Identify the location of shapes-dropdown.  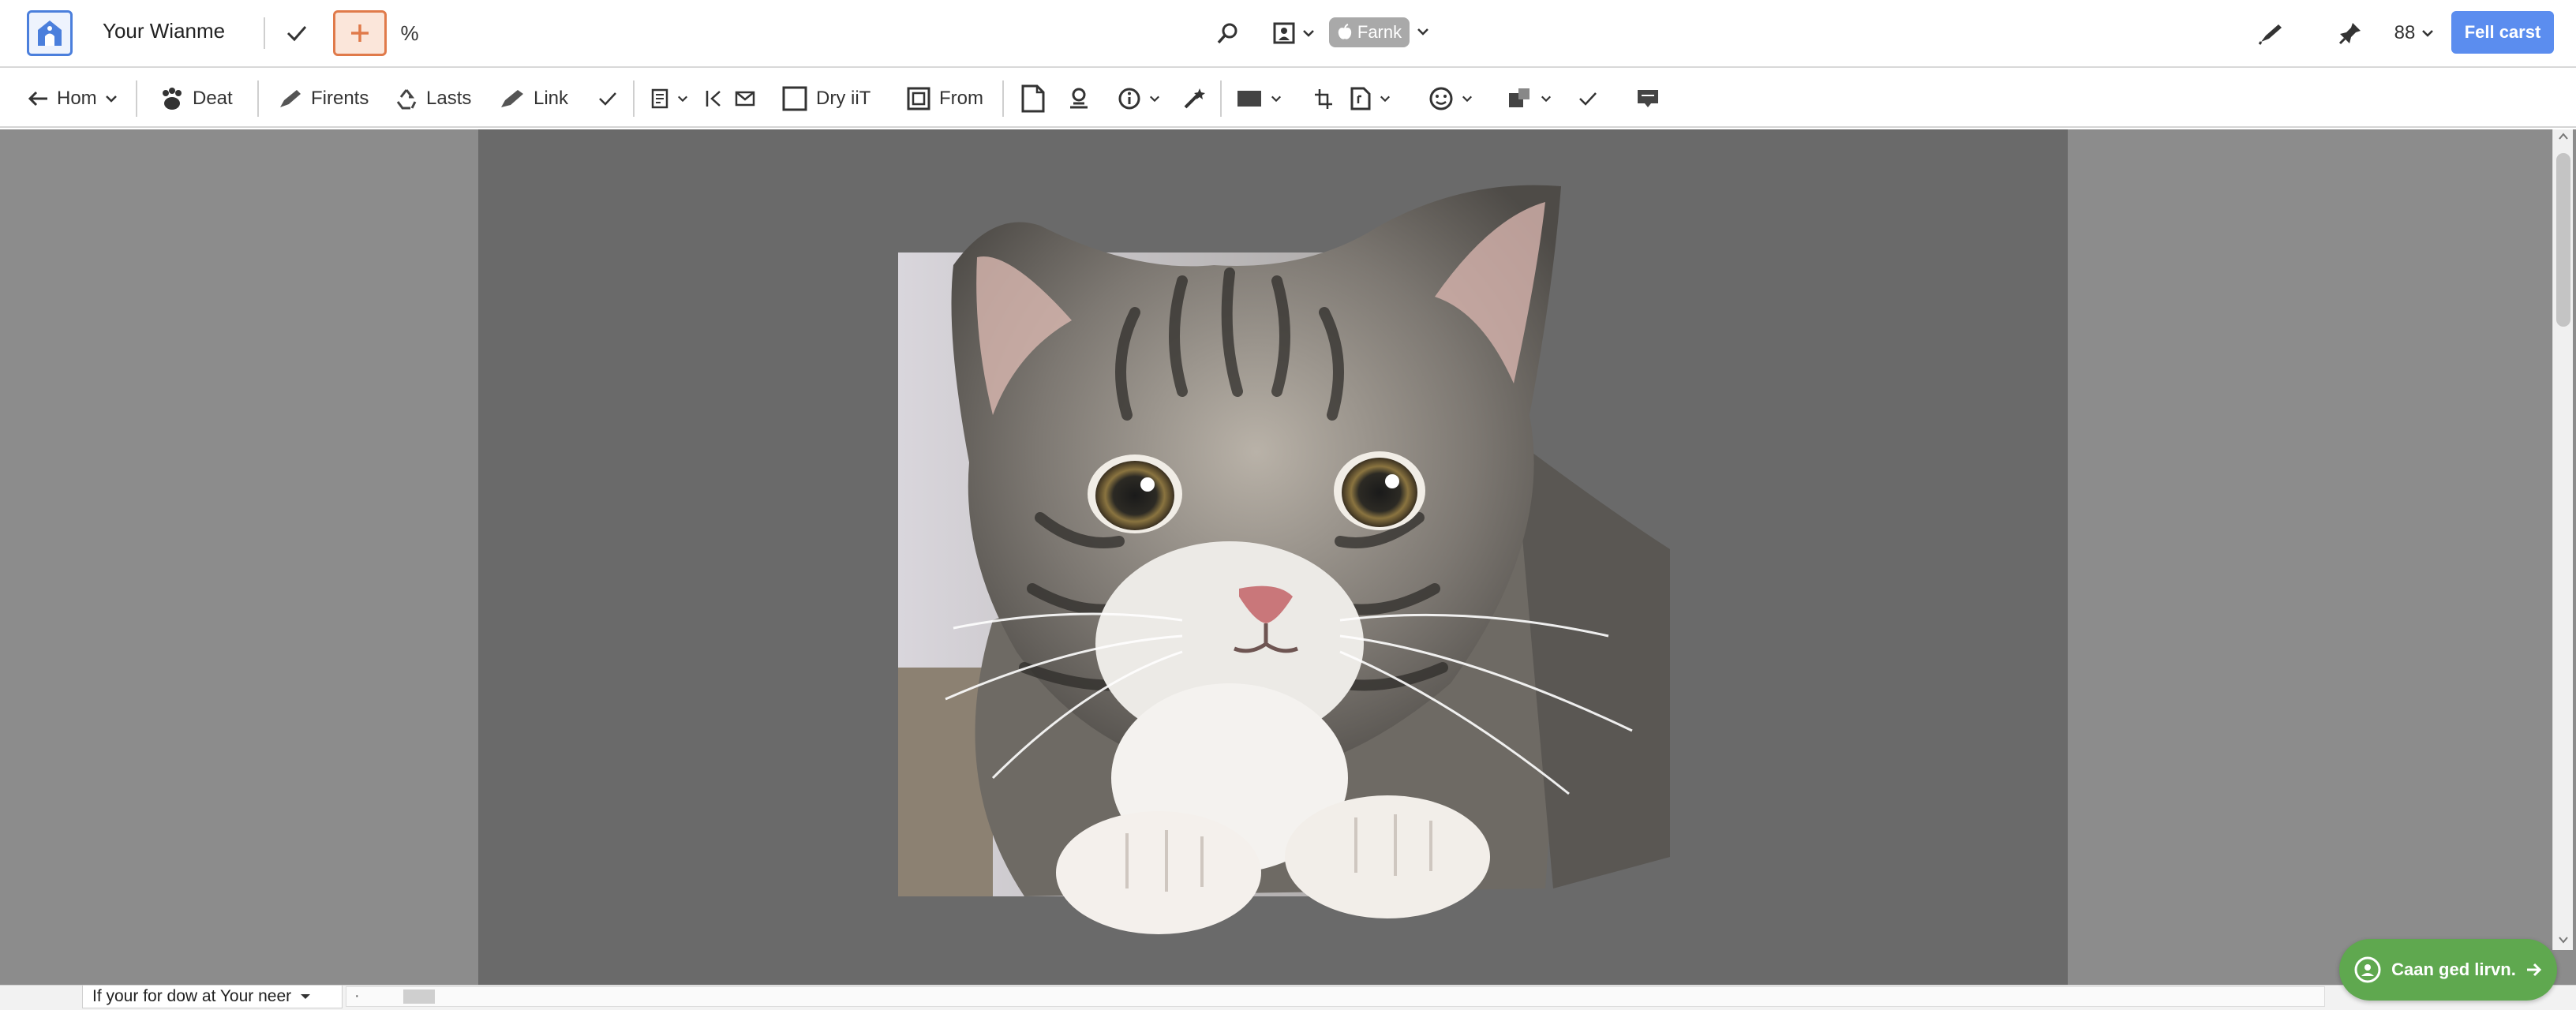
(1529, 98).